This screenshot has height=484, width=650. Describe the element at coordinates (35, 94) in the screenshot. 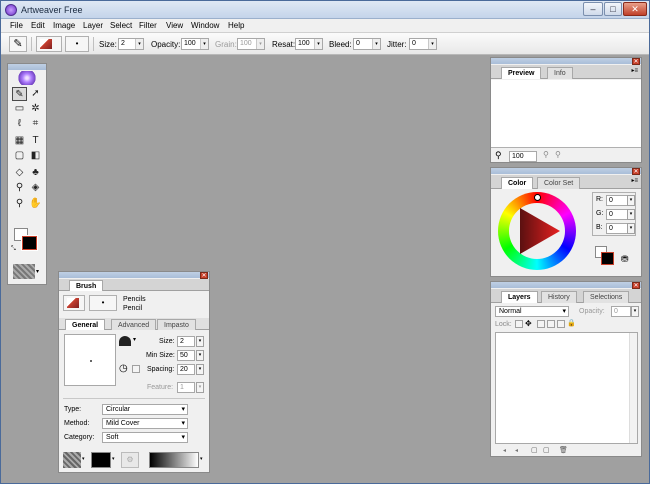

I see `move-tool-icon: ➚` at that location.